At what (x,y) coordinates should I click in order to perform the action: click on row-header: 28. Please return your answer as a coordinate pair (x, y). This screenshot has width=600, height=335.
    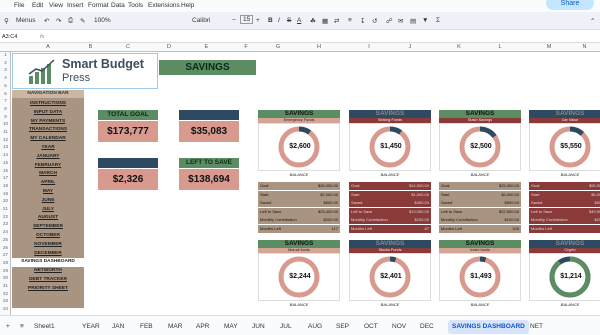
    Looking at the image, I should click on (5, 262).